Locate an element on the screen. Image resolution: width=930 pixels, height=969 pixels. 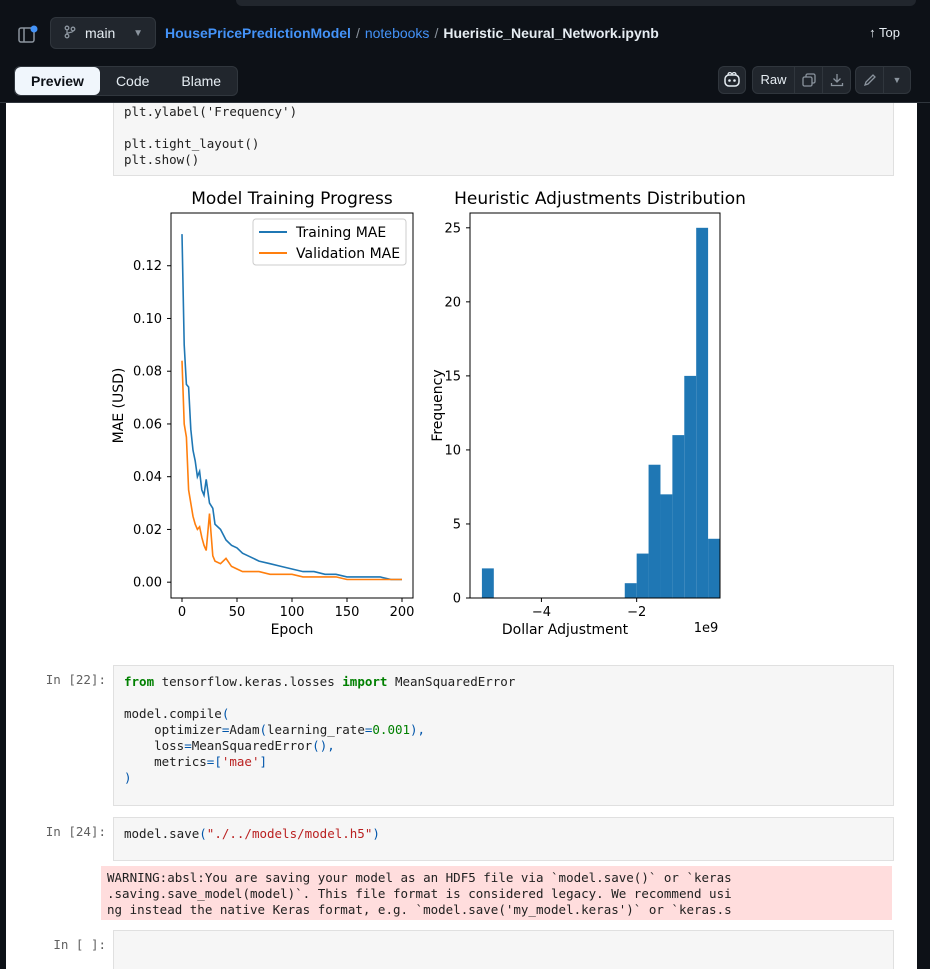
series-line-training is located at coordinates (291, 407).